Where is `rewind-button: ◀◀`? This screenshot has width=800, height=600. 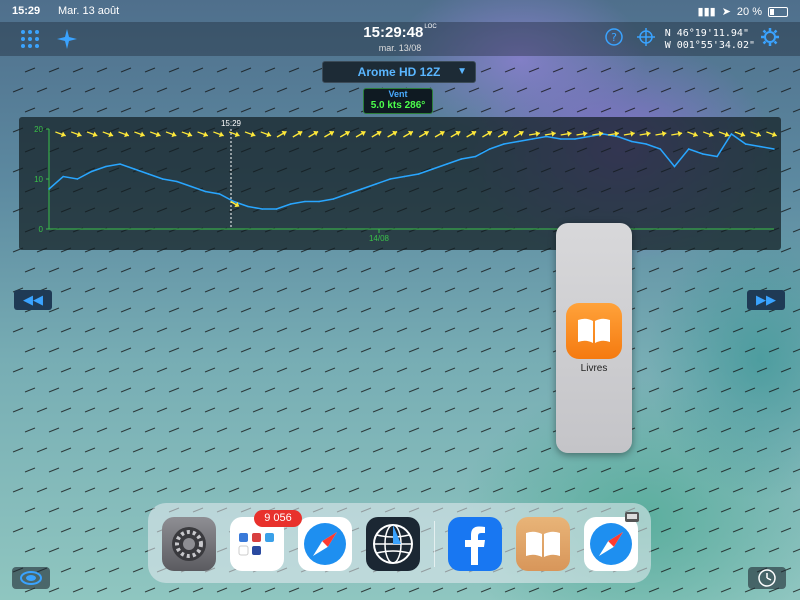
rewind-button: ◀◀ is located at coordinates (33, 300).